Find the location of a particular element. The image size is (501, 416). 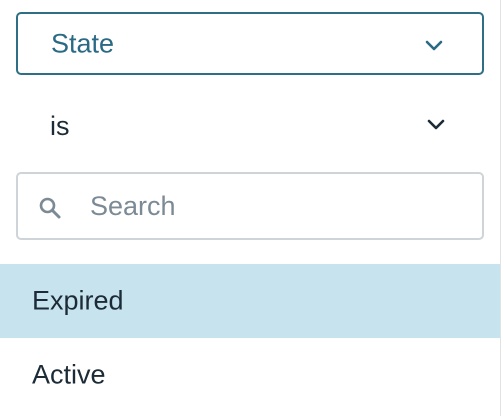

search-icon is located at coordinates (50, 208).